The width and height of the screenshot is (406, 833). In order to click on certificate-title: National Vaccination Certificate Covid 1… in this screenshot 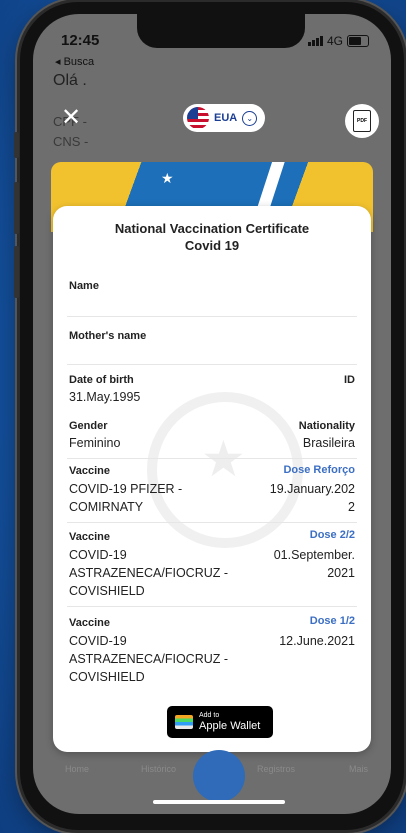, I will do `click(212, 237)`.